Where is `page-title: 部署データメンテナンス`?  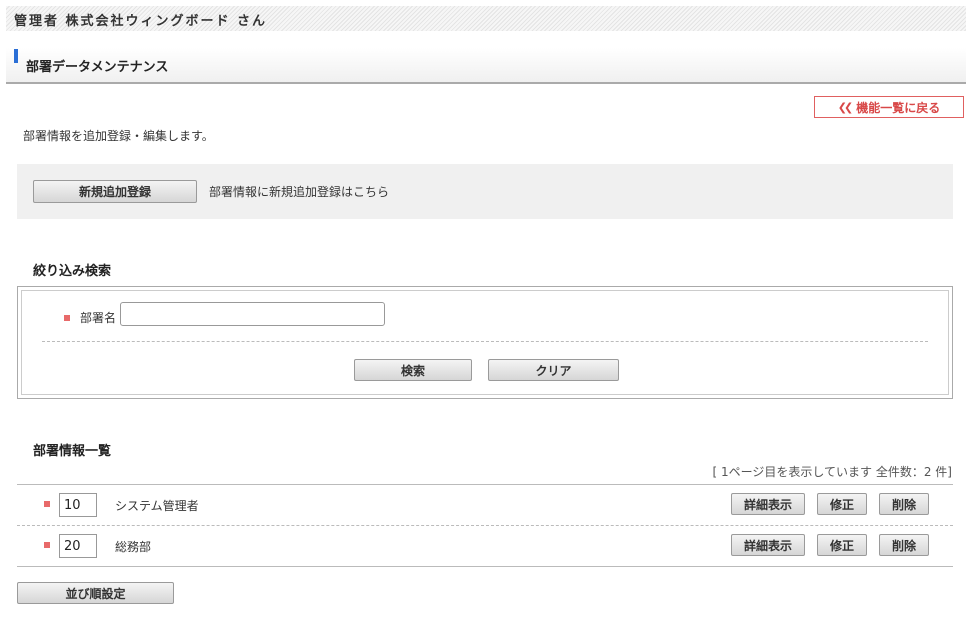 page-title: 部署データメンテナンス is located at coordinates (97, 67).